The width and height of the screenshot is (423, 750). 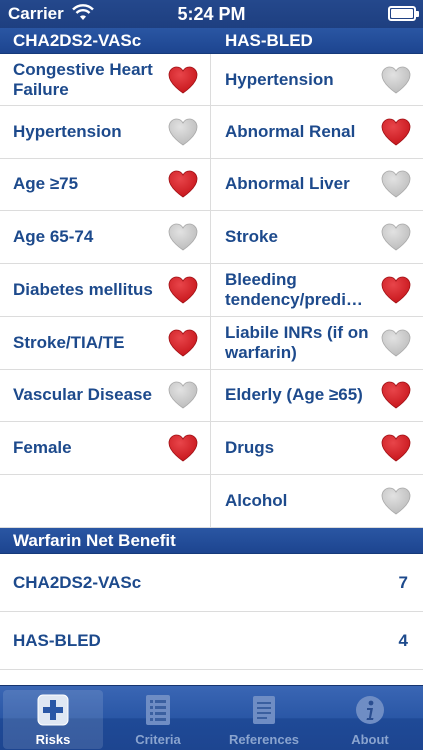 I want to click on tab-about: About, so click(x=370, y=719).